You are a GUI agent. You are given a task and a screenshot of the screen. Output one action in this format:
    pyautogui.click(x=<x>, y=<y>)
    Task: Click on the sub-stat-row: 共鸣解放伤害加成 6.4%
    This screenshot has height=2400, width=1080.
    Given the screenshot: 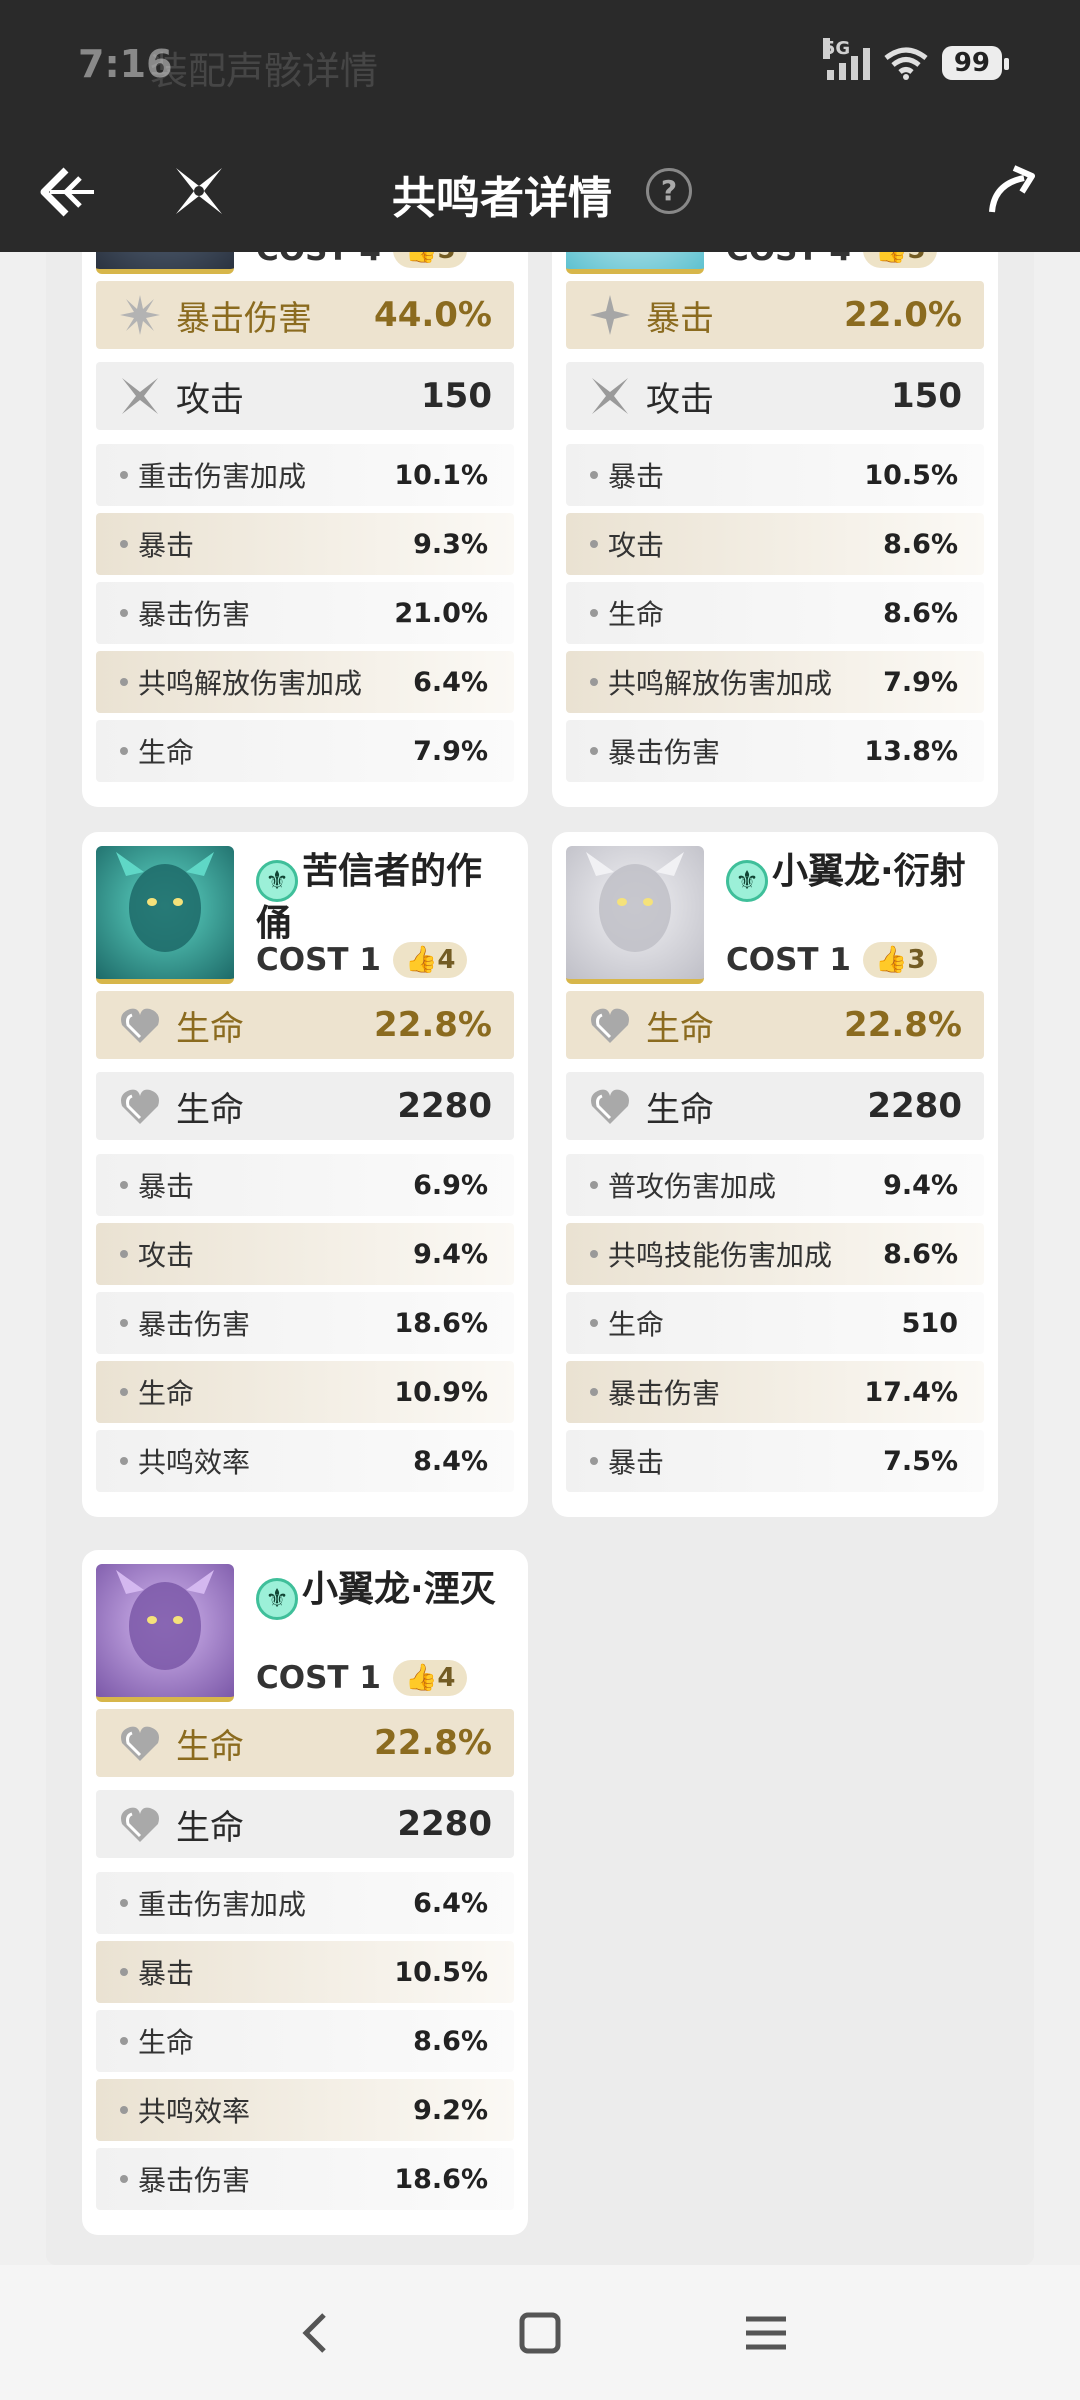 What is the action you would take?
    pyautogui.click(x=305, y=682)
    